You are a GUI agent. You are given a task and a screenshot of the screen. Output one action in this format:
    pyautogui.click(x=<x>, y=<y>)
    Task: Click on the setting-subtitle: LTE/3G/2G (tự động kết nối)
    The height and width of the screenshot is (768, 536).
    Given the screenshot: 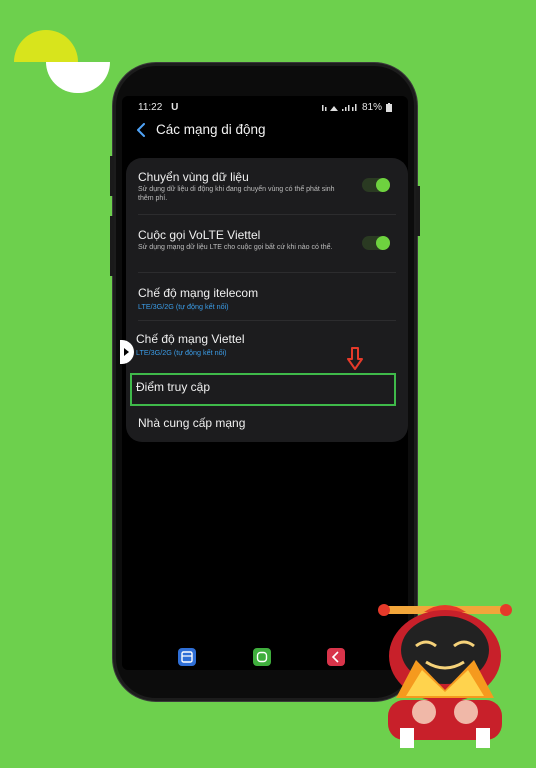 What is the action you would take?
    pyautogui.click(x=183, y=306)
    